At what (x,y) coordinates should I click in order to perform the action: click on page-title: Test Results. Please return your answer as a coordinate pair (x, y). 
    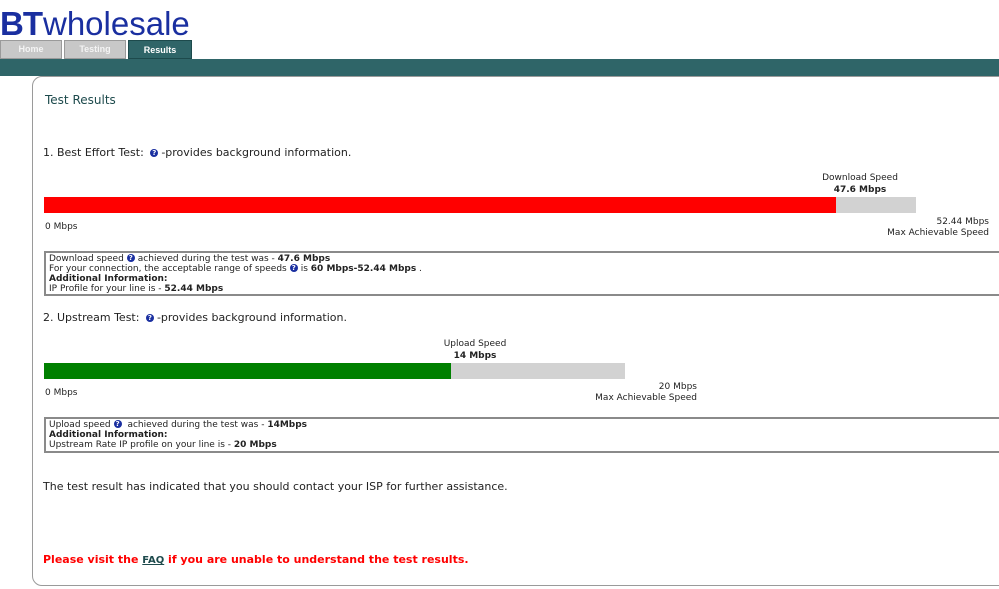
    Looking at the image, I should click on (80, 100).